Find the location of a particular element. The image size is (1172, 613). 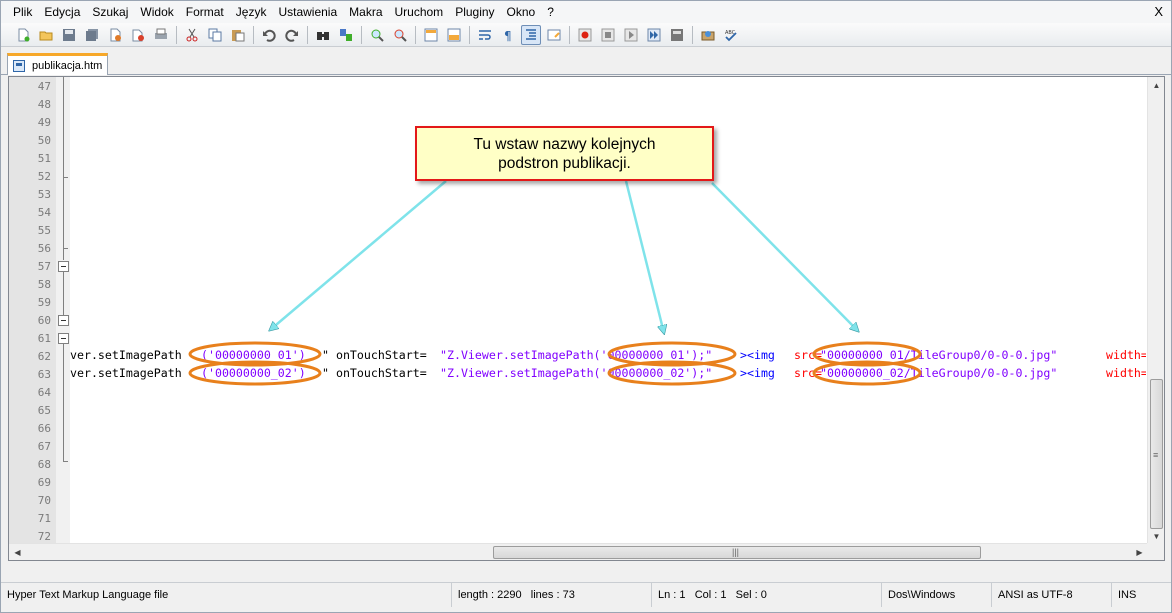

save-icon is located at coordinates (69, 35).